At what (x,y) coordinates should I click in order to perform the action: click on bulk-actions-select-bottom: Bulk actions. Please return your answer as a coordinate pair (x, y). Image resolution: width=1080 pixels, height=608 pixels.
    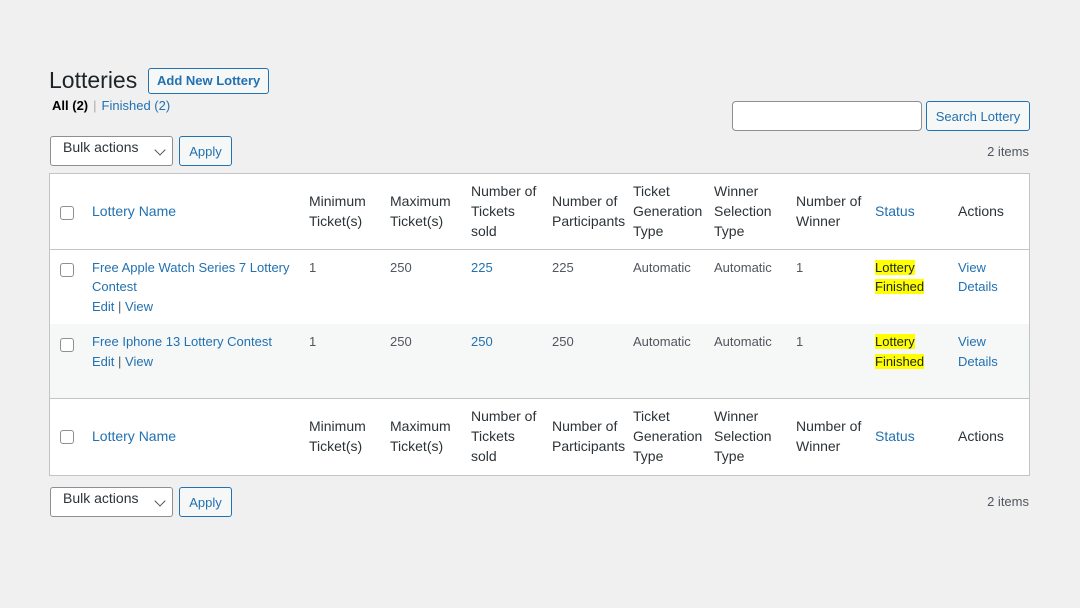
    Looking at the image, I should click on (111, 502).